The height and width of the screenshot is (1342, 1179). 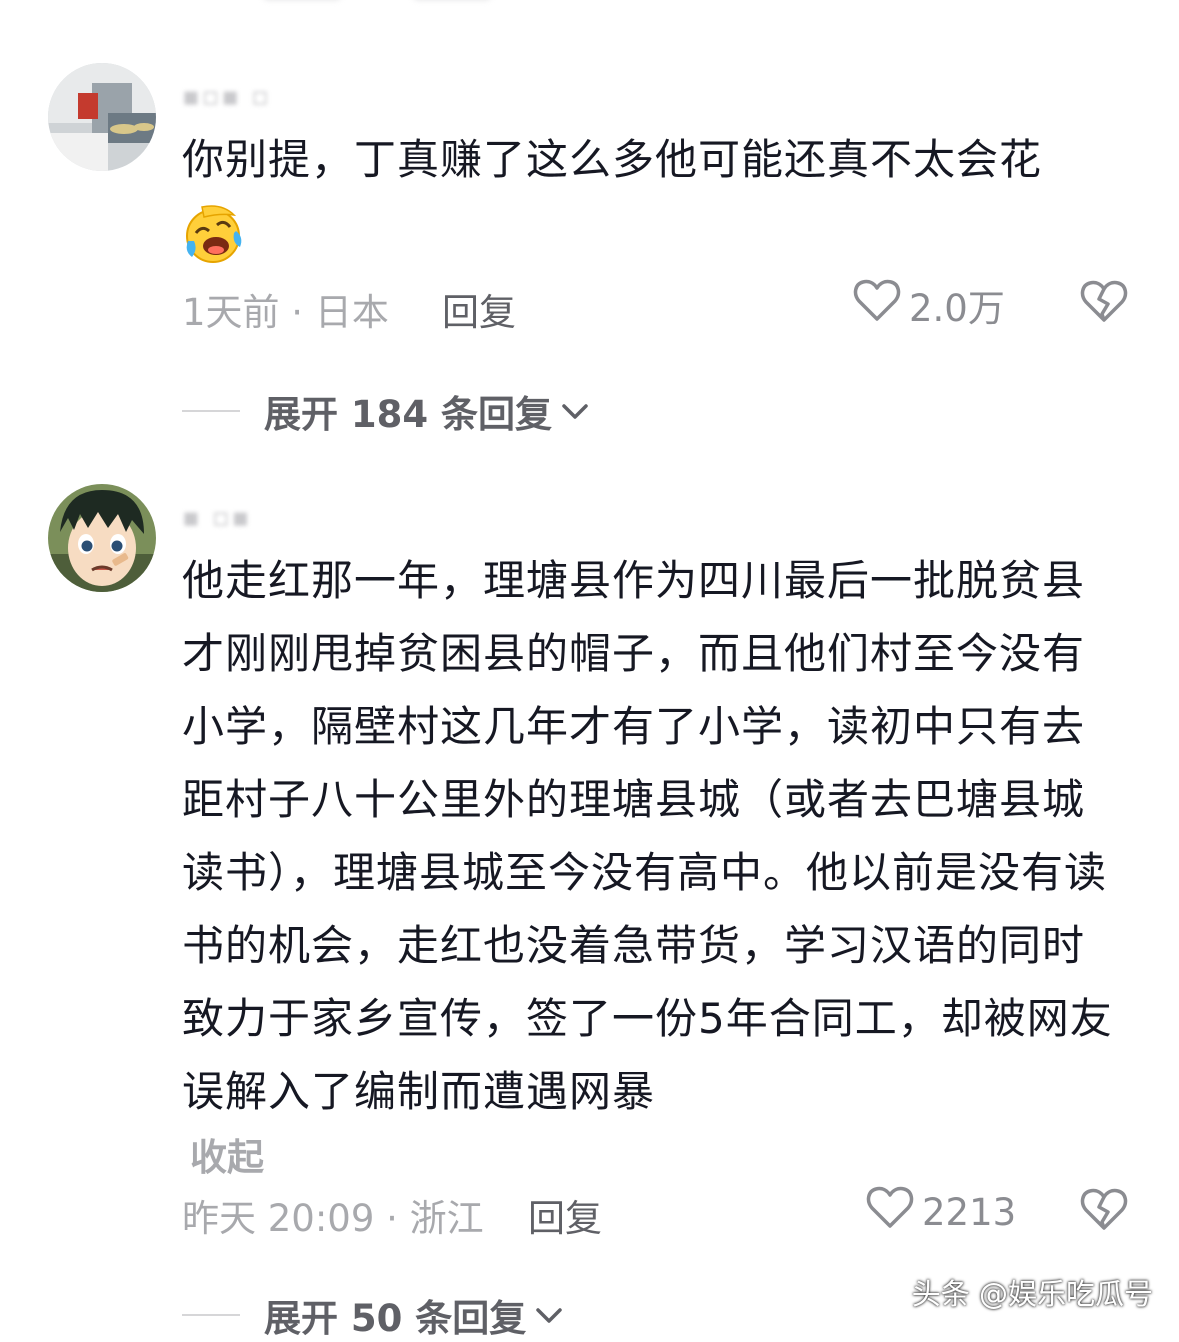 I want to click on expand-replies-label: 展开 50 条回复, so click(x=395, y=1318).